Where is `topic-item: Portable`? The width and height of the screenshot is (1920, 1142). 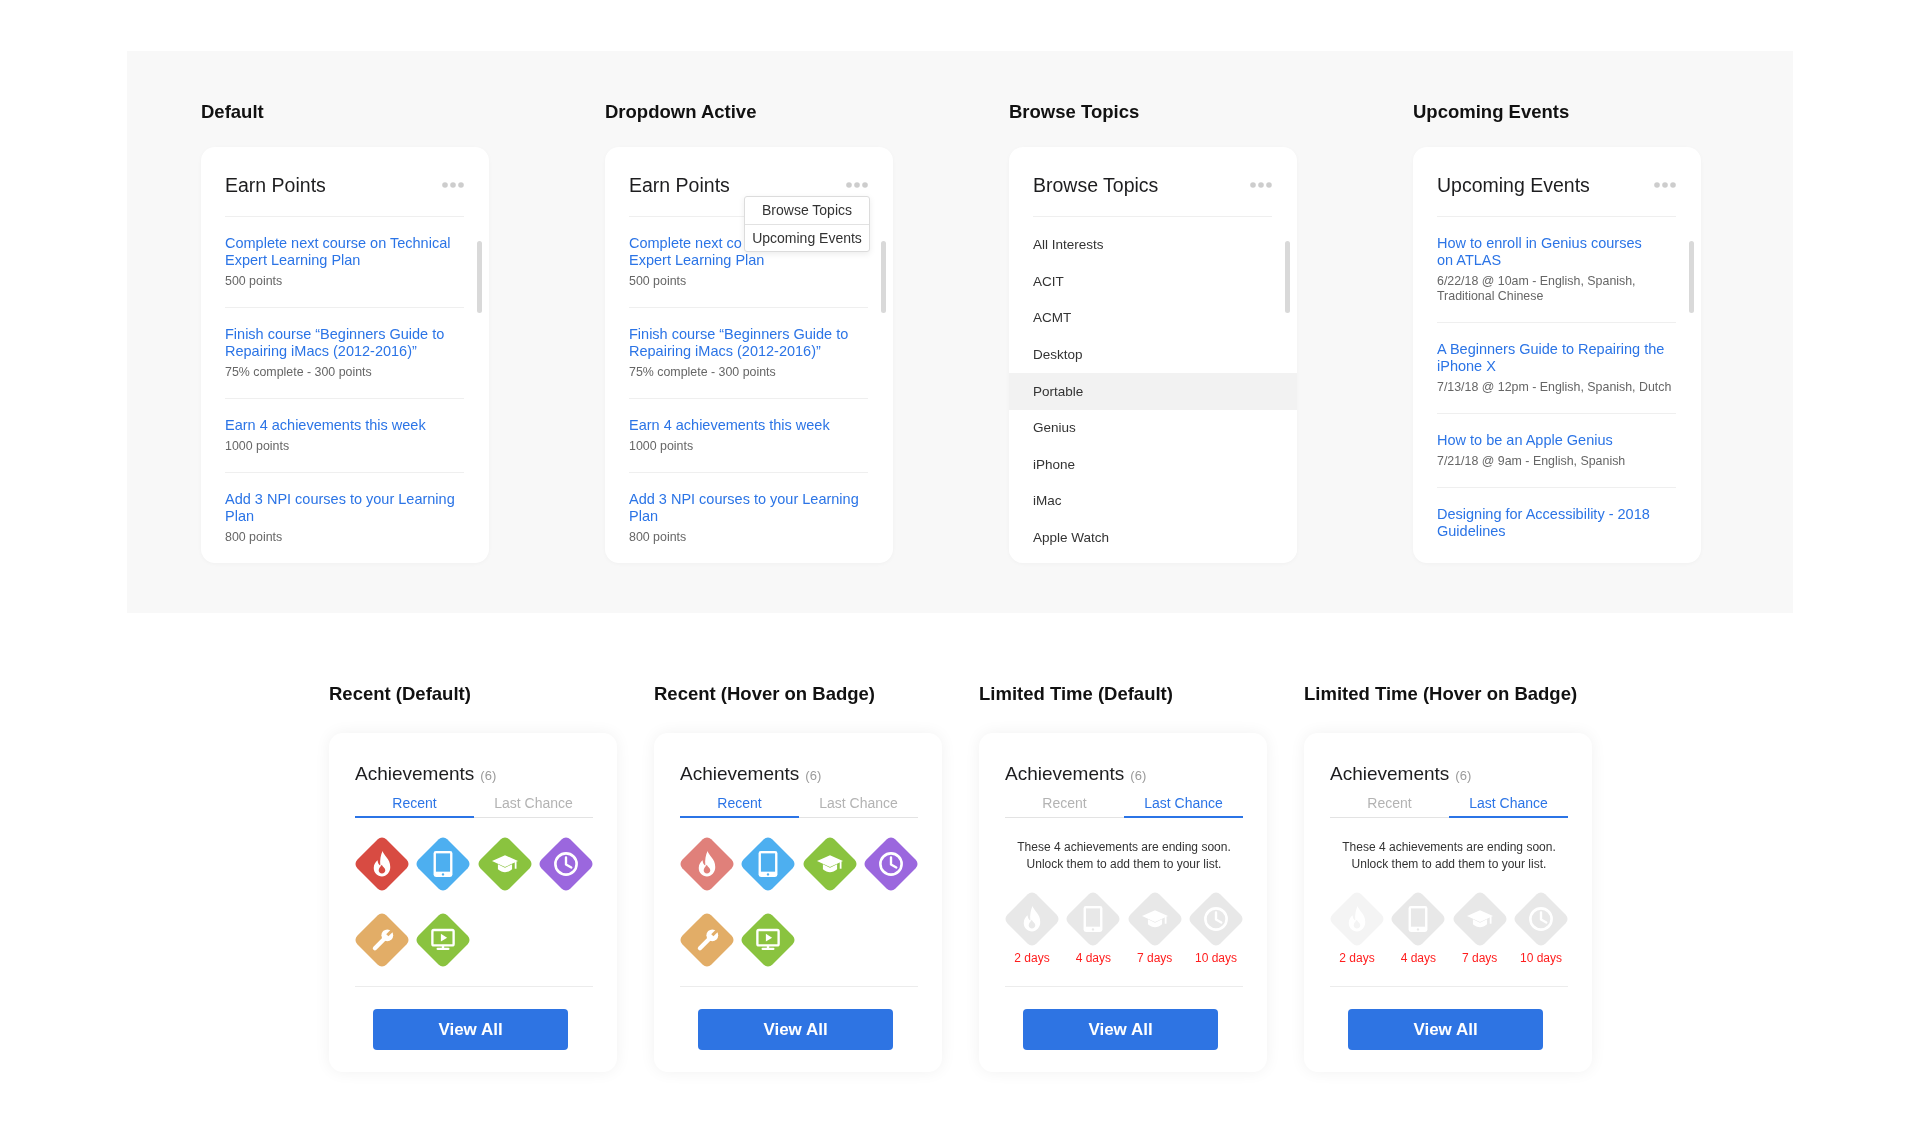 topic-item: Portable is located at coordinates (1153, 391).